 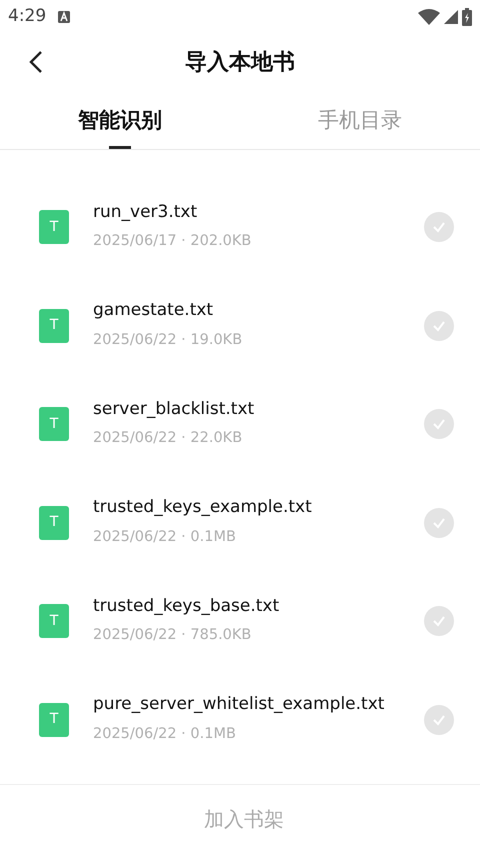 What do you see at coordinates (240, 227) in the screenshot?
I see `file-row: T run_ver3.txt 2025/06/17 · 202.0KB` at bounding box center [240, 227].